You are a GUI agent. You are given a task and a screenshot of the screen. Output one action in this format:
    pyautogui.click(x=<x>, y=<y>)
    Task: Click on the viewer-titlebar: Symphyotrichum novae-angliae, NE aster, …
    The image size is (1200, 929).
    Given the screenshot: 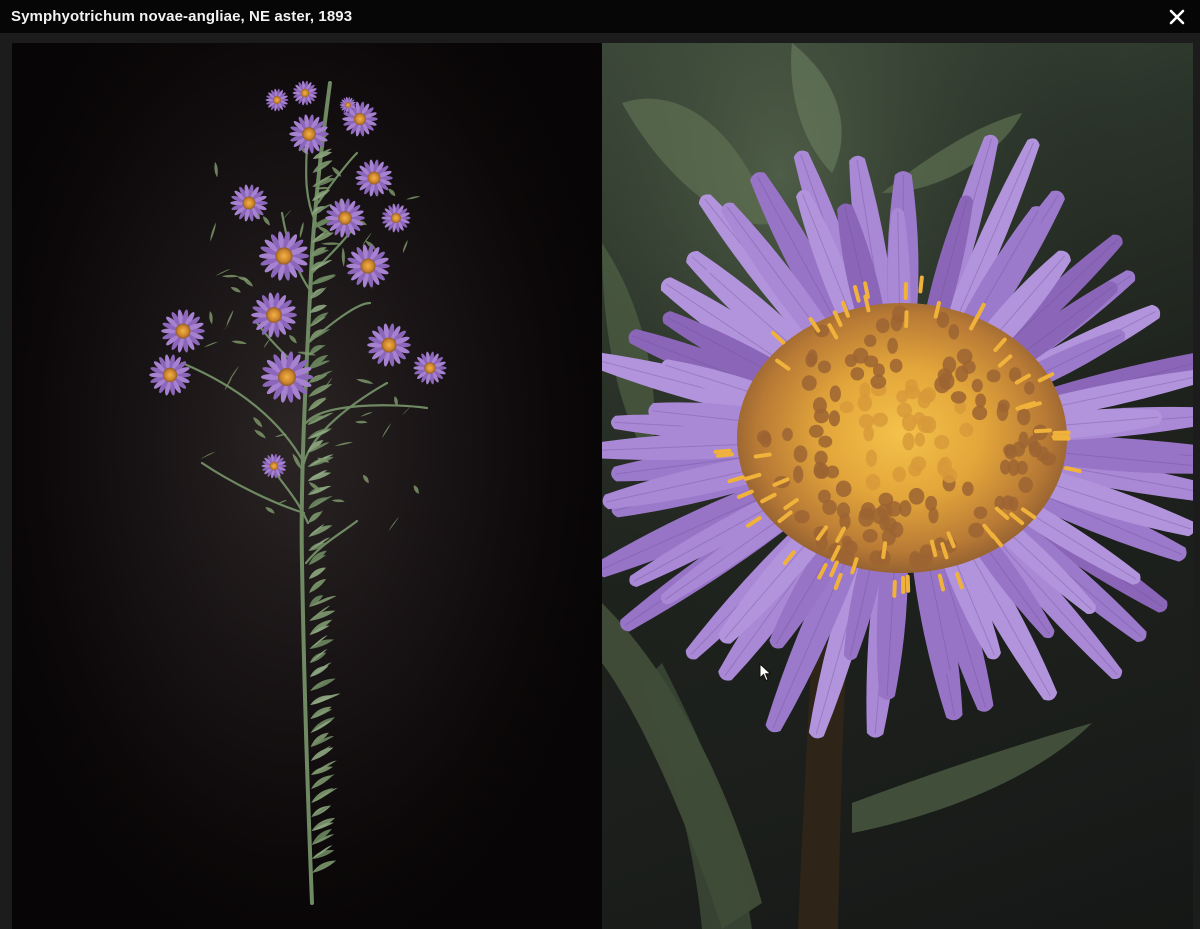 What is the action you would take?
    pyautogui.click(x=600, y=16)
    